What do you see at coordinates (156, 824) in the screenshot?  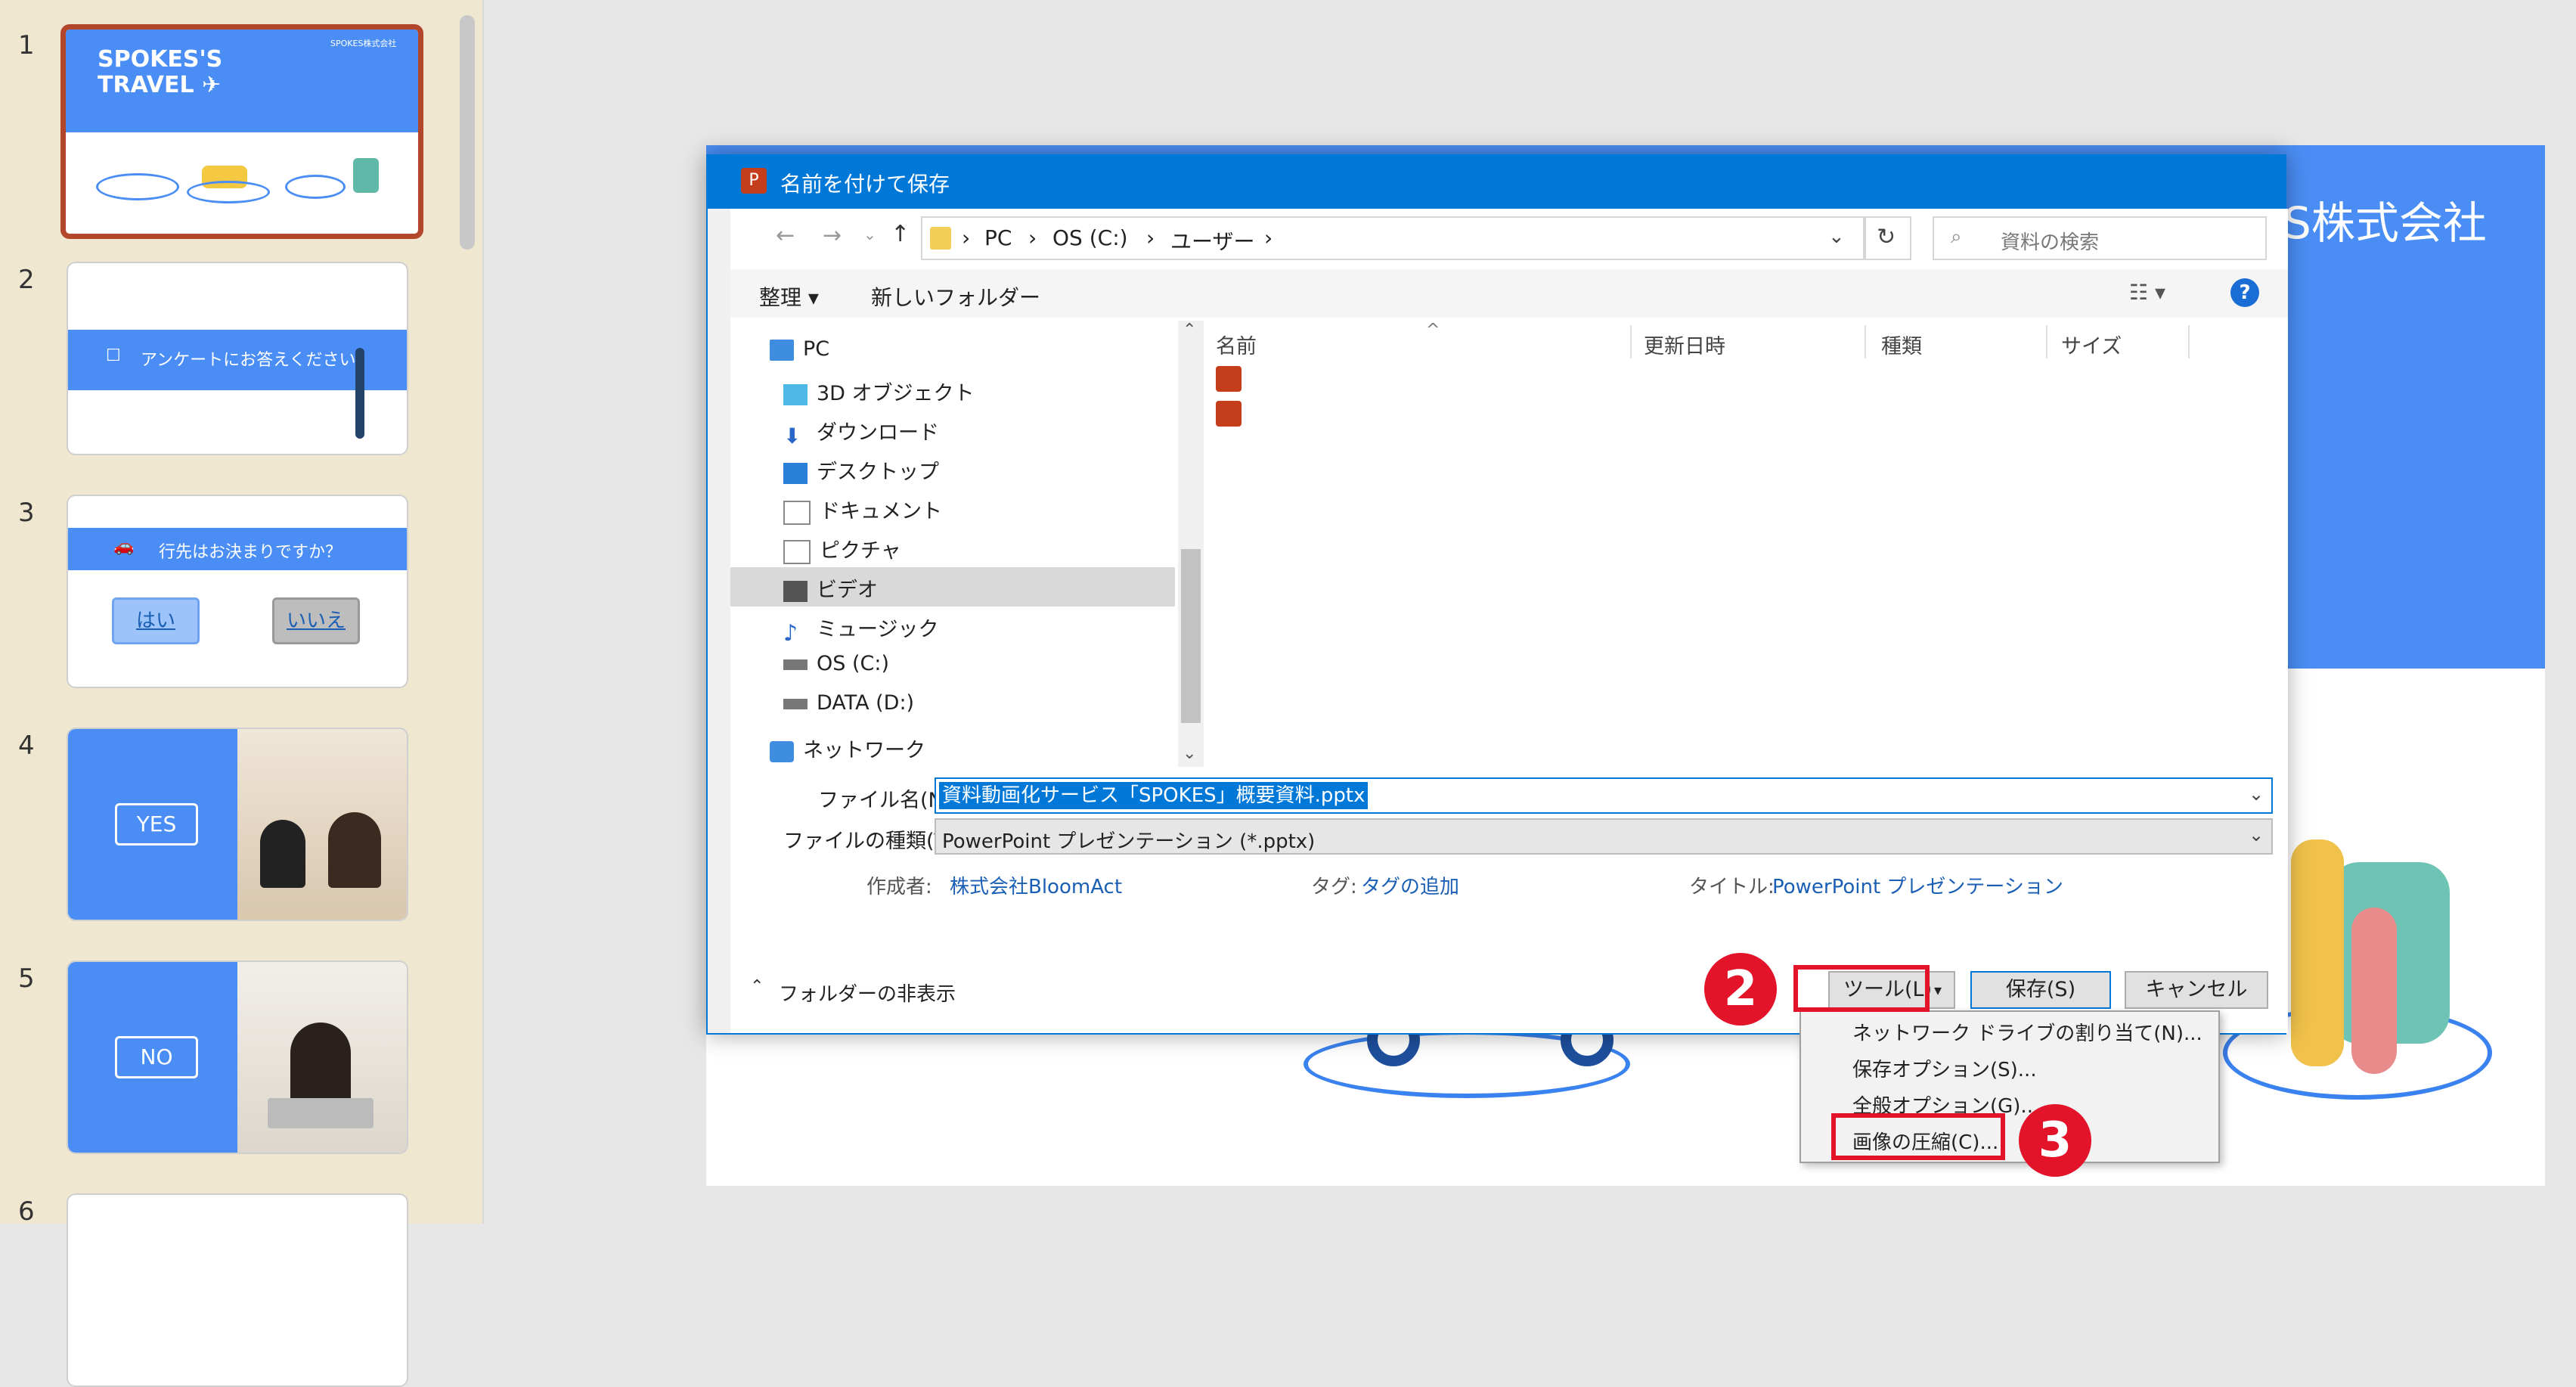 I see `thumb4-yes-label: YES` at bounding box center [156, 824].